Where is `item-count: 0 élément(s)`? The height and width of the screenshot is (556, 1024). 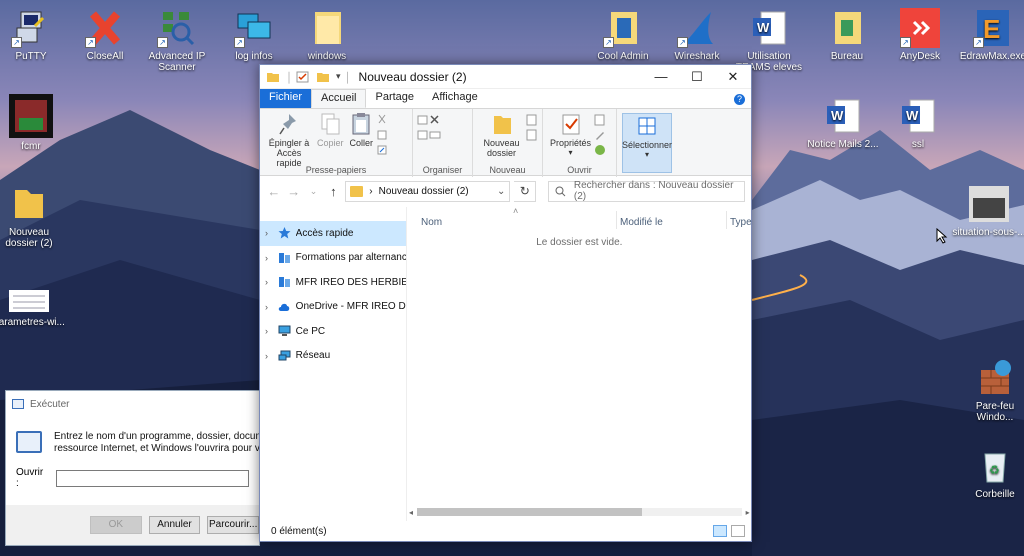 item-count: 0 élément(s) is located at coordinates (299, 531).